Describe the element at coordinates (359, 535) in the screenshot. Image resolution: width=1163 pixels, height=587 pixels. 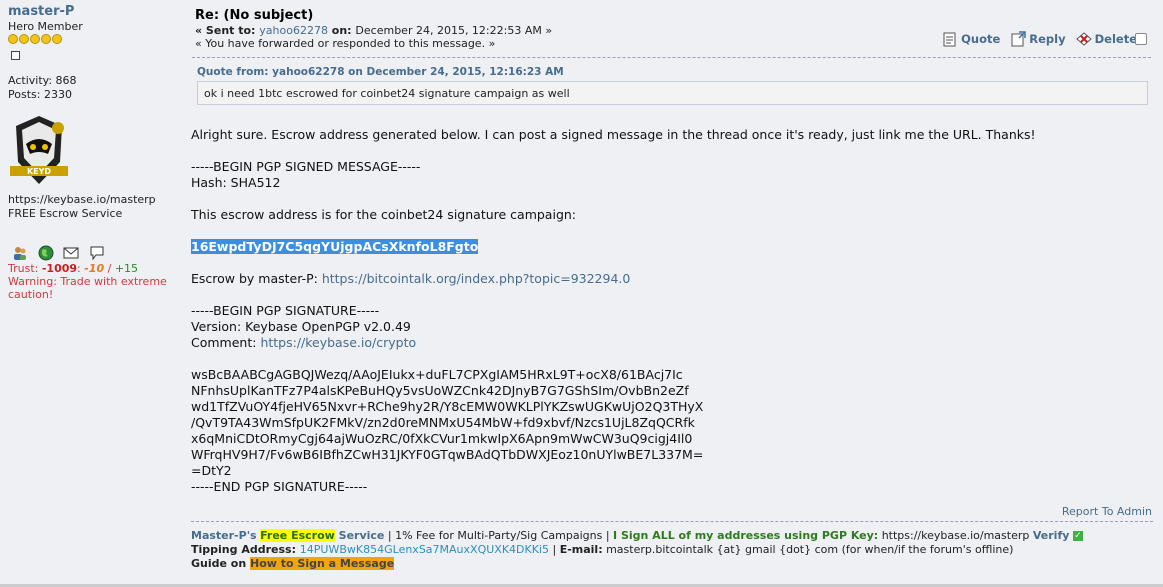
I see `sig-service: Service` at that location.